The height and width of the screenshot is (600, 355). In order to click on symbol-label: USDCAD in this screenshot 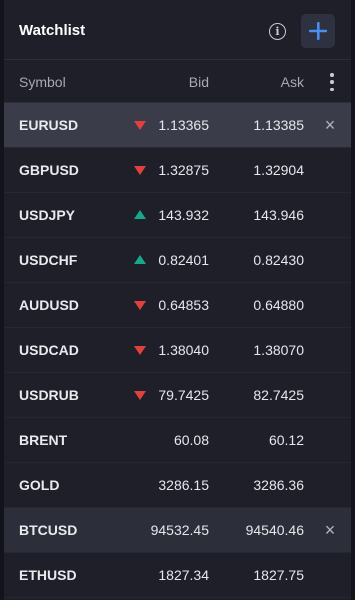, I will do `click(49, 350)`.